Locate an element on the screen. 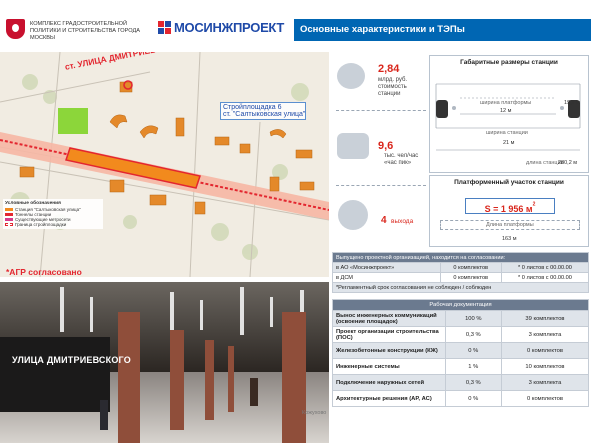 This screenshot has width=591, height=443. platform-width-value: 12 м is located at coordinates (506, 111).